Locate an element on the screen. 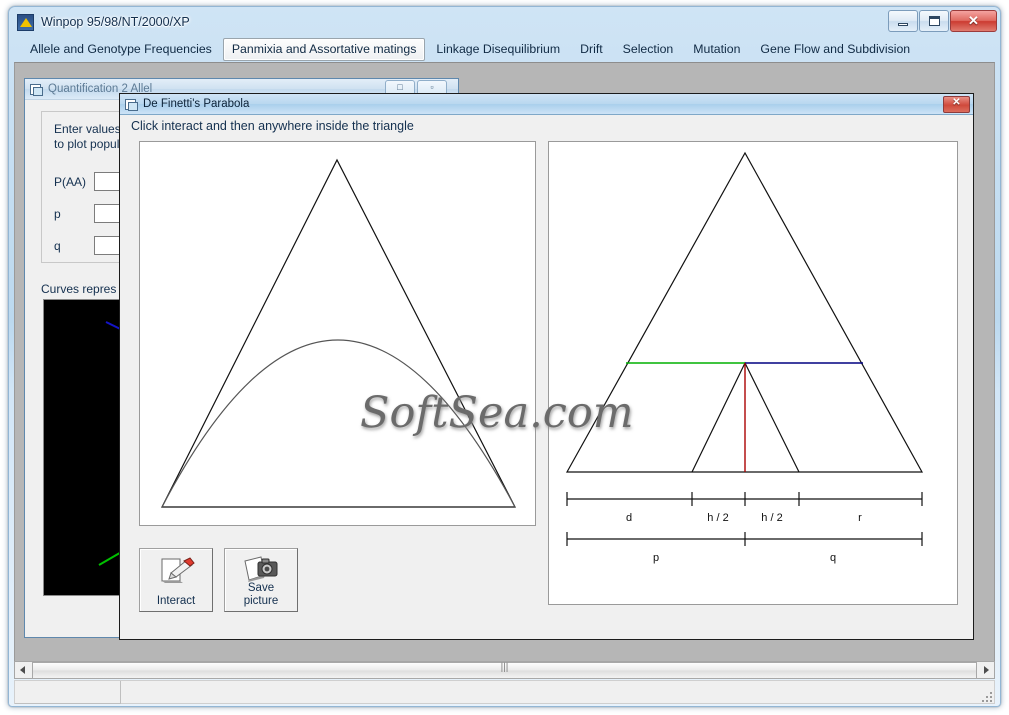 The width and height of the screenshot is (1009, 715). input-instruction-line1: Enter values f is located at coordinates (91, 129).